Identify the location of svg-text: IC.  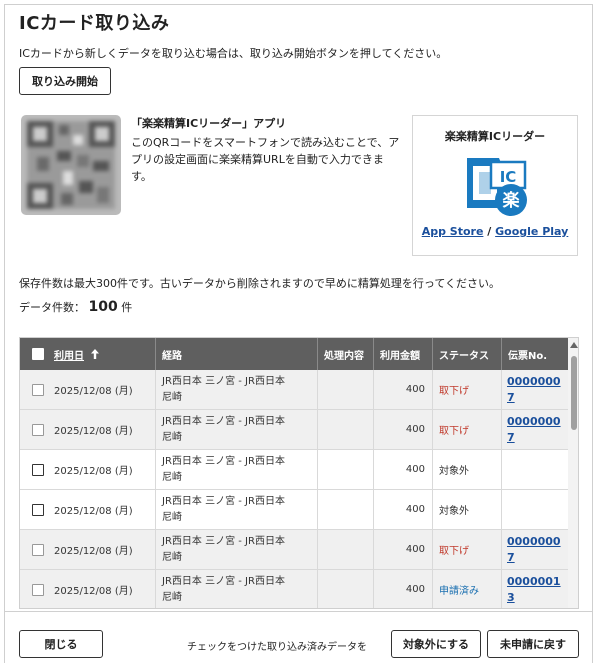
(508, 177).